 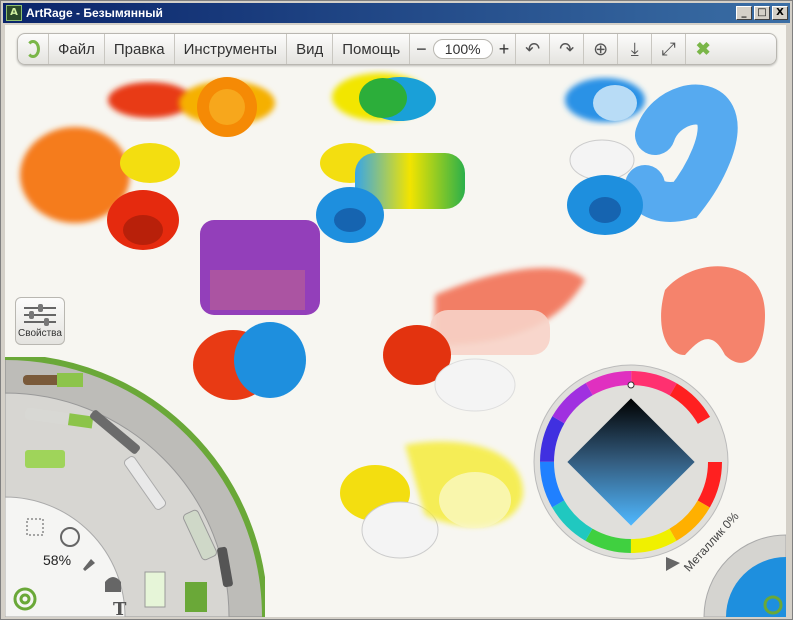 I want to click on title-bar: A ArtRage - Безымянный _ □ X, so click(x=396, y=13).